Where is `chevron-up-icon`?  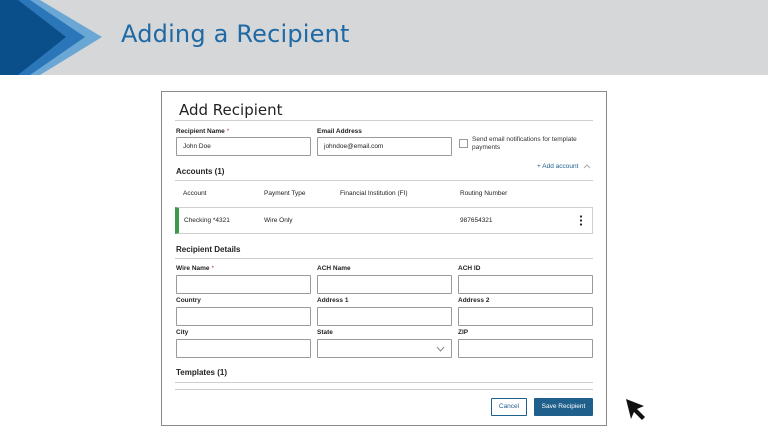 chevron-up-icon is located at coordinates (587, 166).